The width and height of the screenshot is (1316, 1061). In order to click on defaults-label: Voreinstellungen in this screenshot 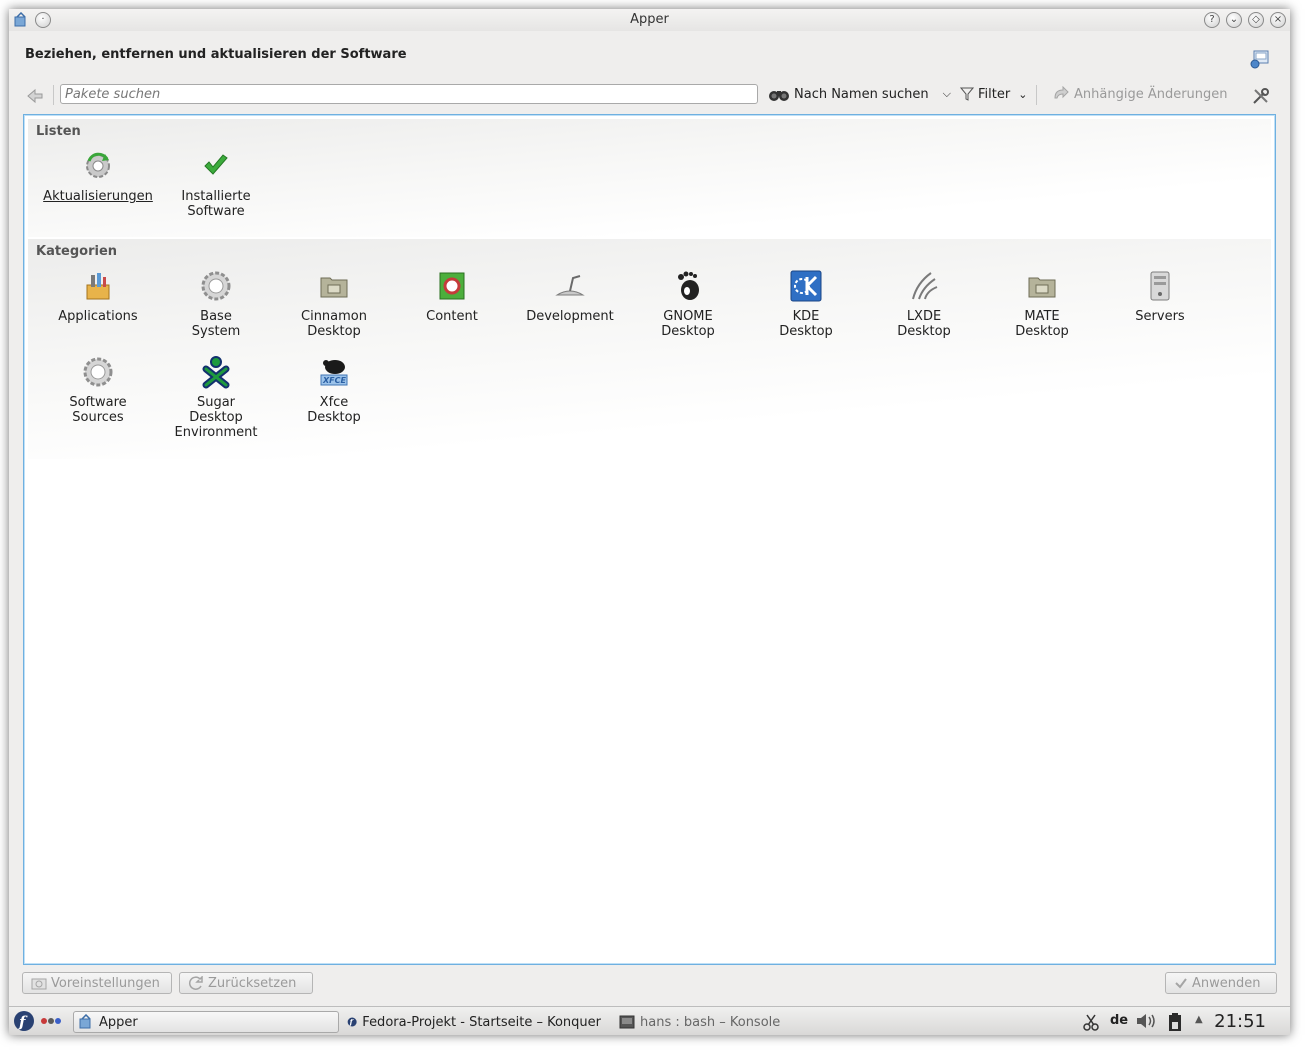, I will do `click(105, 983)`.